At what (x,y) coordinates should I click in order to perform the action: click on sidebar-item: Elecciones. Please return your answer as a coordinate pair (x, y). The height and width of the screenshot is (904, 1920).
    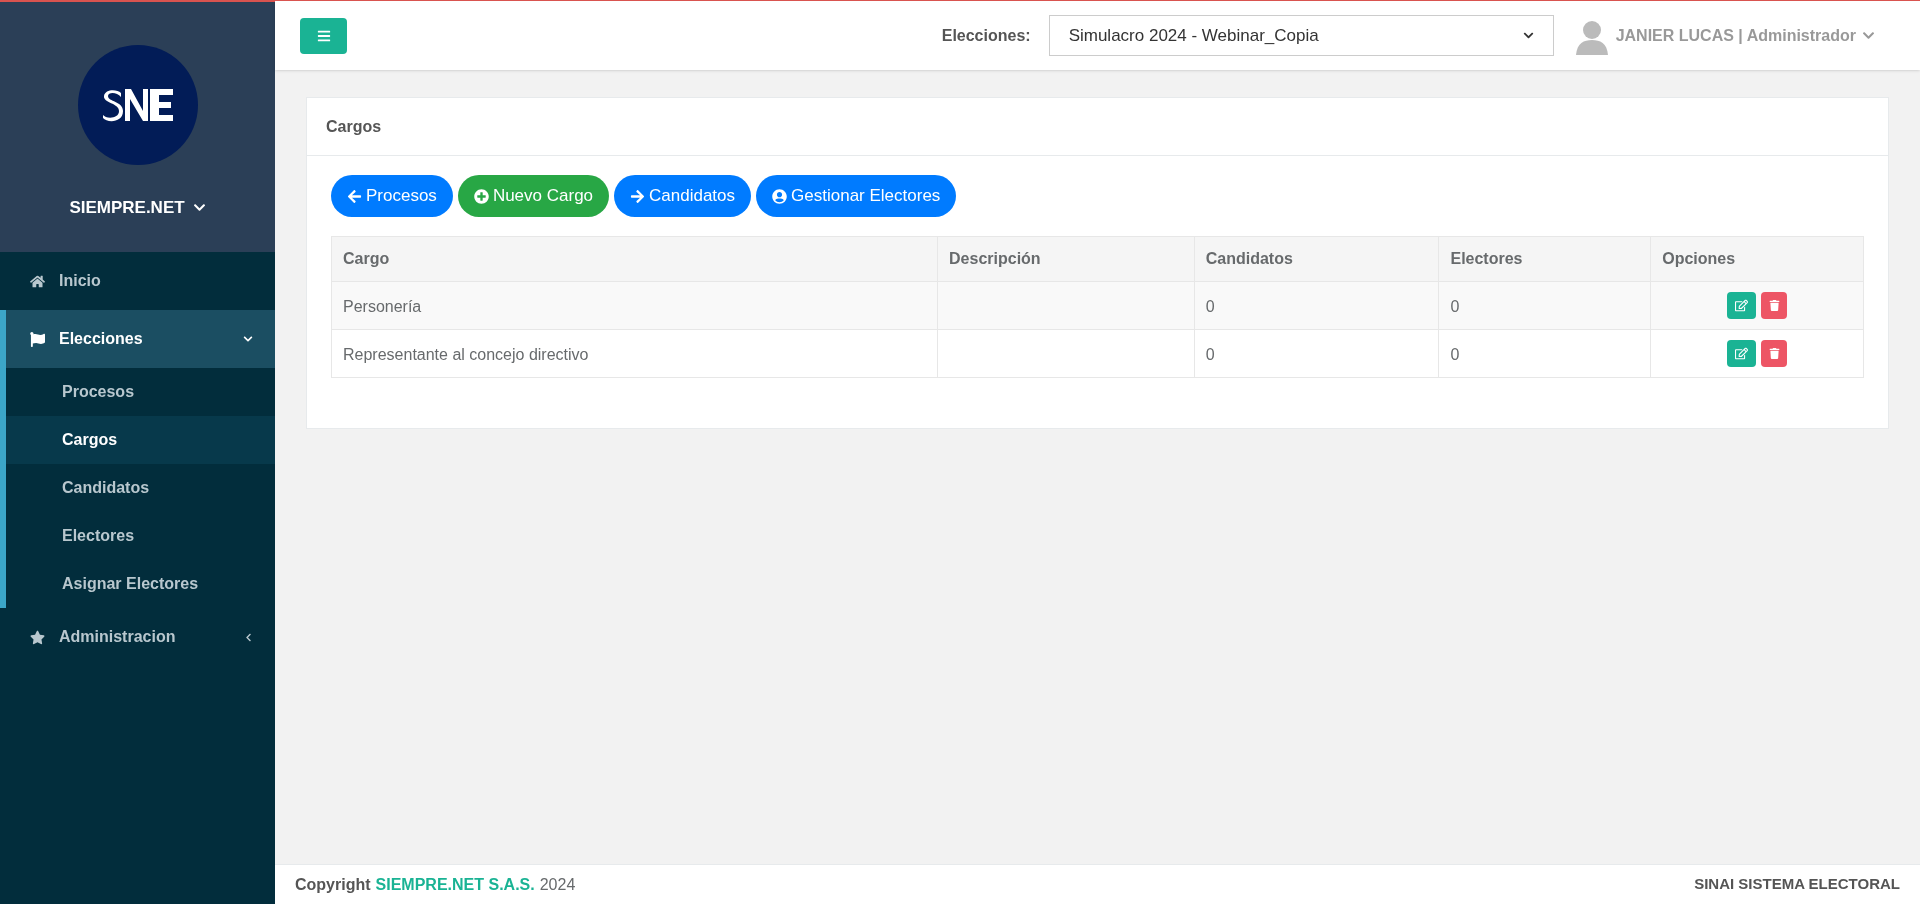
    Looking at the image, I should click on (140, 339).